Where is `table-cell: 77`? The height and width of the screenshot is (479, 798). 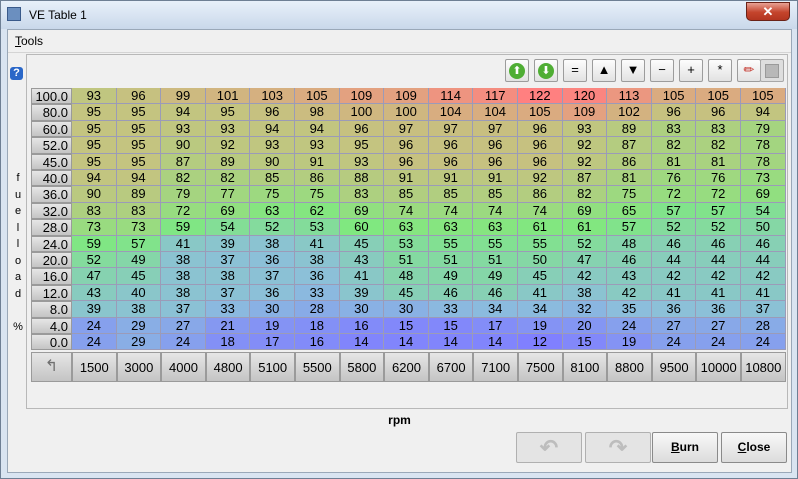 table-cell: 77 is located at coordinates (228, 194).